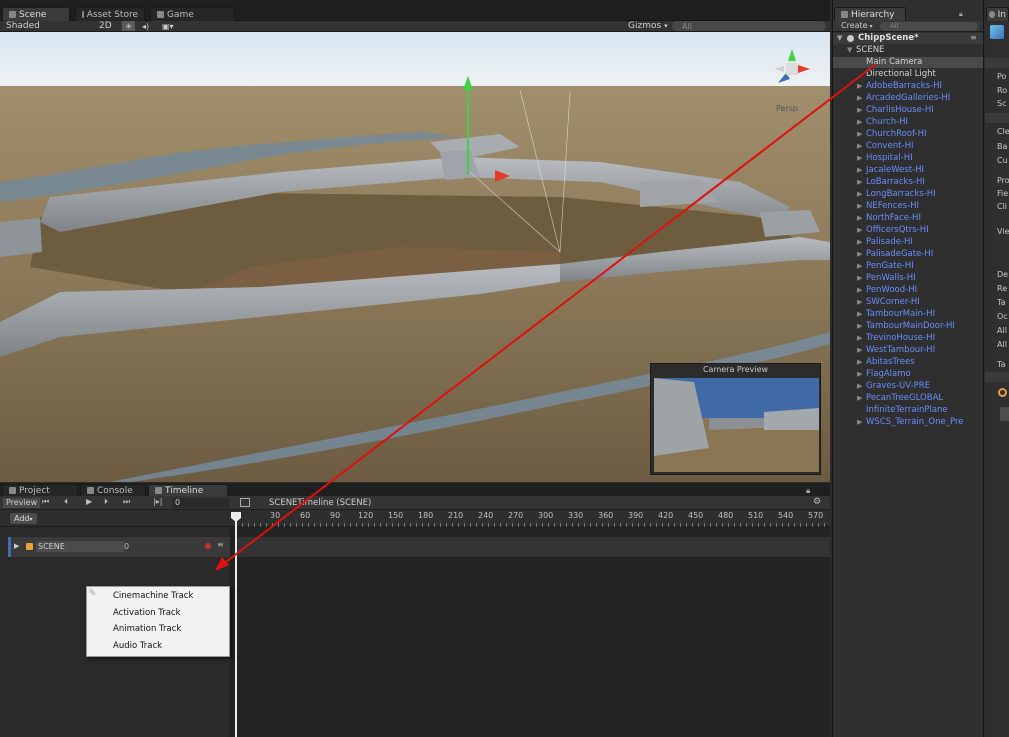 The image size is (1009, 737). What do you see at coordinates (908, 98) in the screenshot?
I see `hierarchy-item: ArcadedGalleries-HI` at bounding box center [908, 98].